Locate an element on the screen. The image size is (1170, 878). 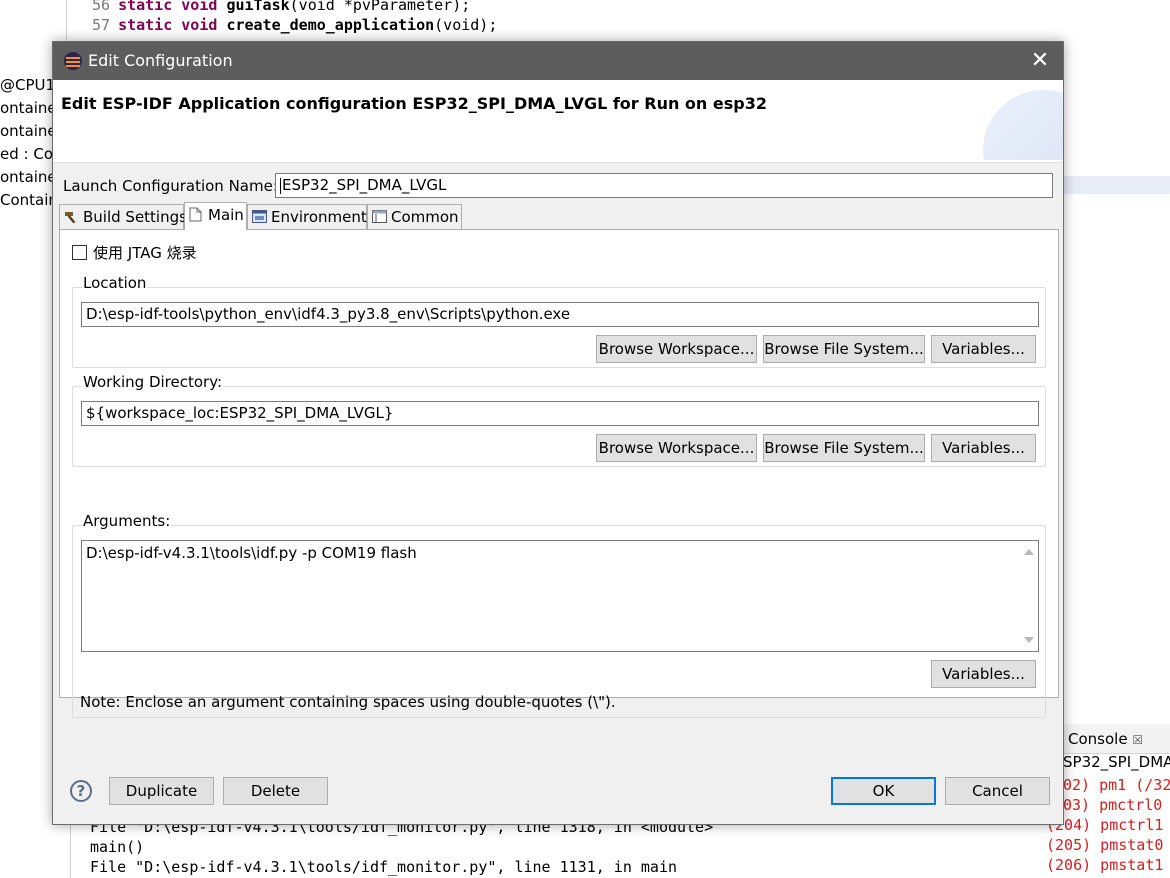
console-line: 02) pm1 (/32 is located at coordinates (1116, 785).